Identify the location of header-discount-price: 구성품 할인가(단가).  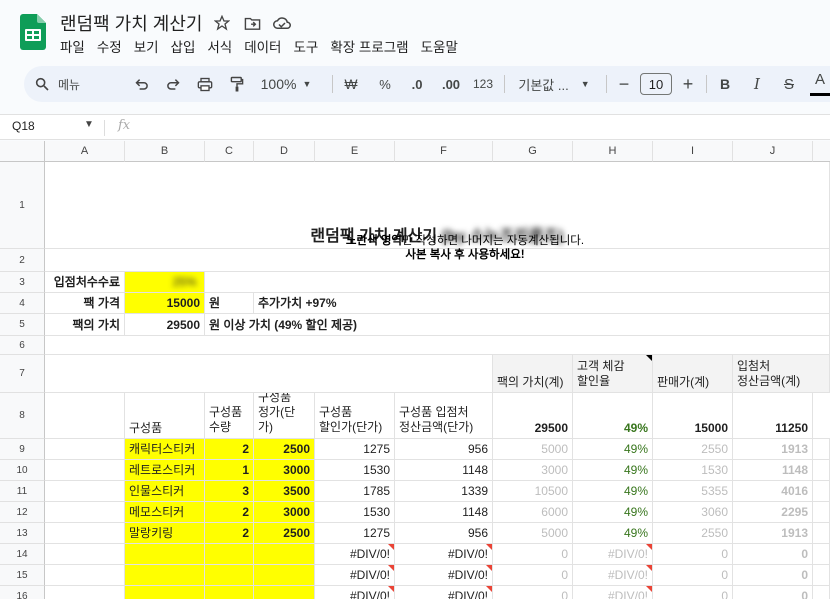
(355, 416).